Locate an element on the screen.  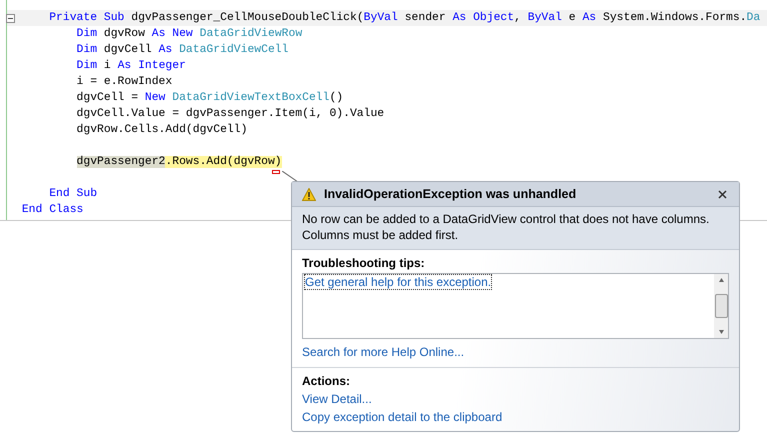
tips-heading: Troubleshooting tips: is located at coordinates (364, 263).